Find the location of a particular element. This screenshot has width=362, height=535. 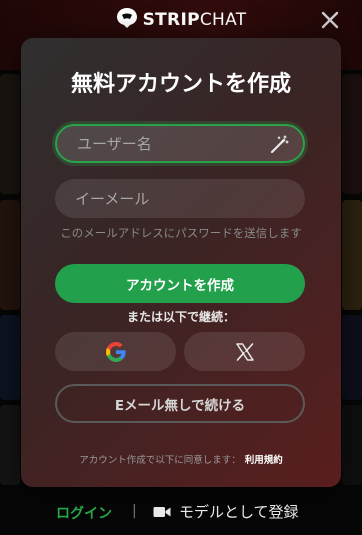

email-hint: このメールアドレスにパスワードを送信します is located at coordinates (181, 233).